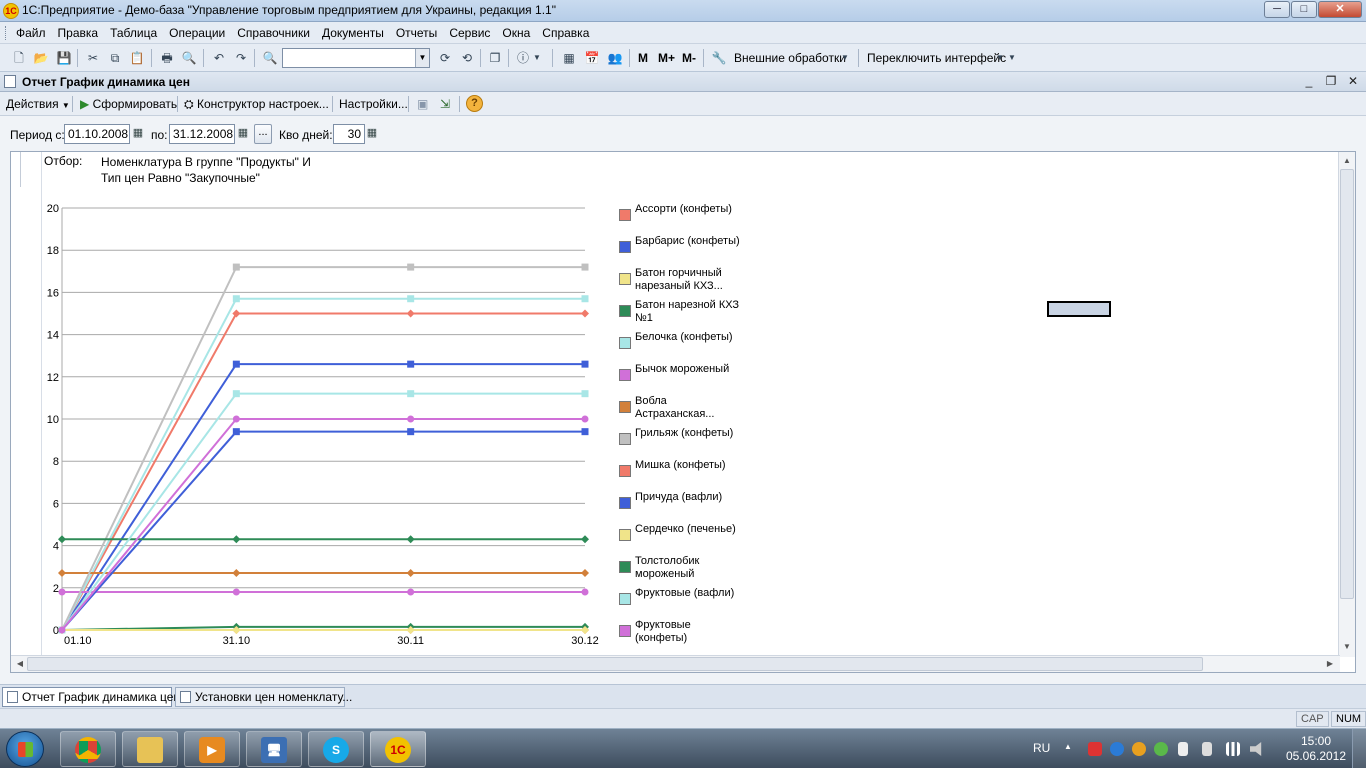 The height and width of the screenshot is (768, 1366). What do you see at coordinates (682, 474) in the screenshot?
I see `legend-item: Мишка (конфеты)` at bounding box center [682, 474].